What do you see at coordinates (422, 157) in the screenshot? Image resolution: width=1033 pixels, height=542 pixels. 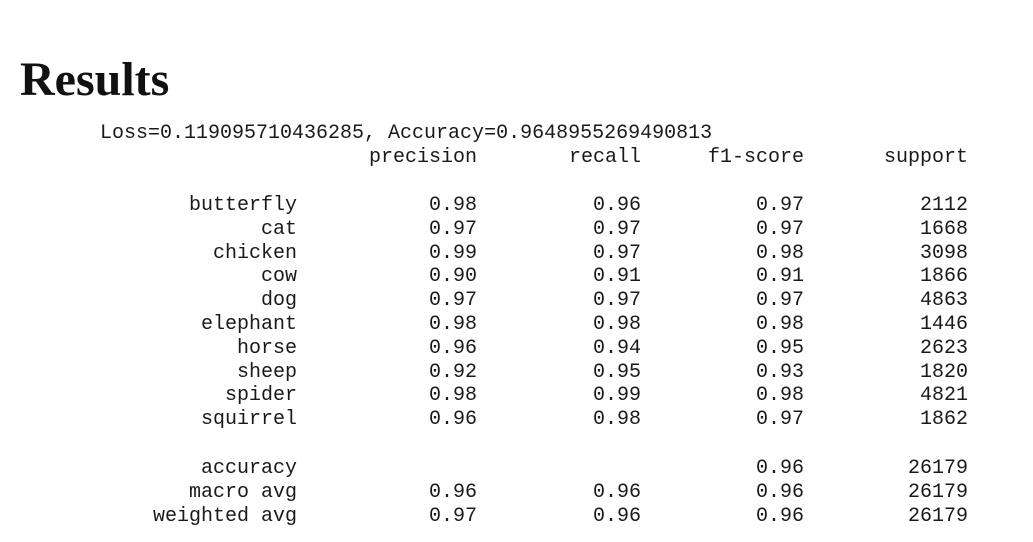 I see `header-precision: precision` at bounding box center [422, 157].